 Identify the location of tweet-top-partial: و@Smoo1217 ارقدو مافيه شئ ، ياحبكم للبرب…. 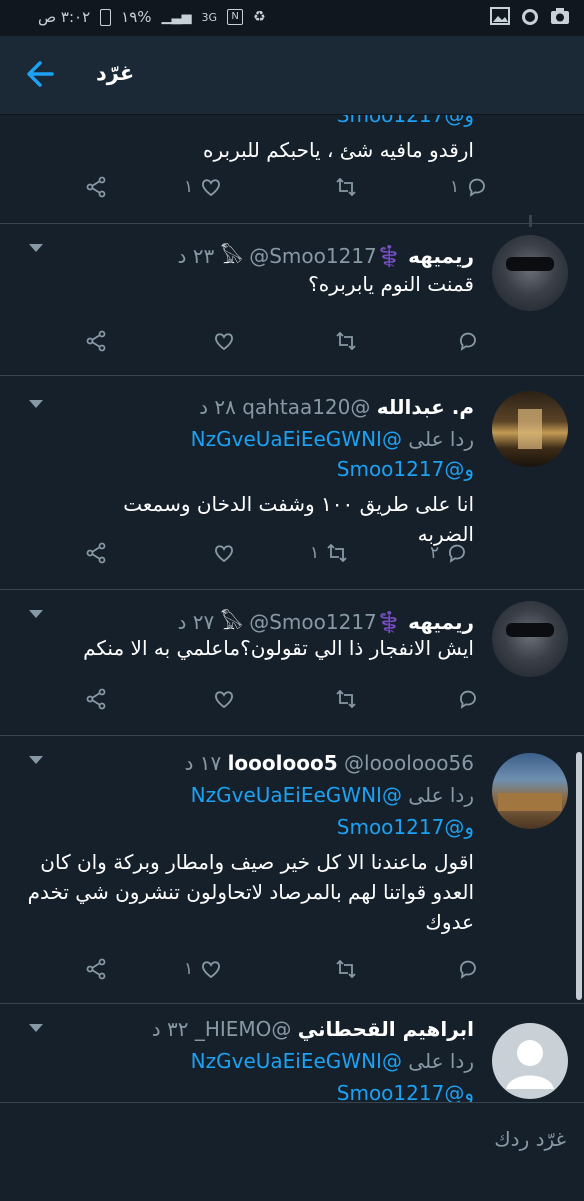
(292, 169).